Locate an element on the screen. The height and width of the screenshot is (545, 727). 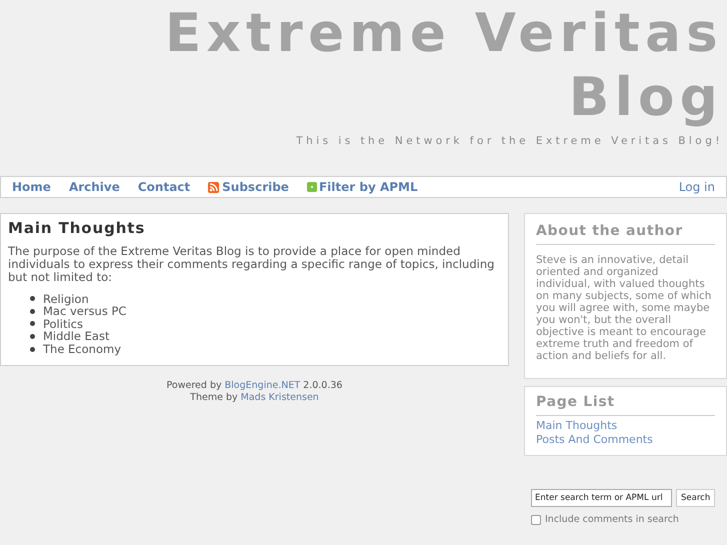
blog-tagline: This is the Network for the Extreme Veritas Blog! is located at coordinates (509, 141).